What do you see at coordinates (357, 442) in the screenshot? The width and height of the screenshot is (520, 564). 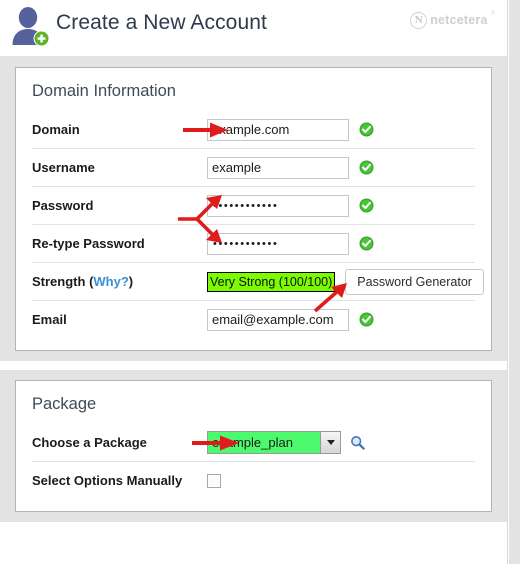 I see `magnifier-icon` at bounding box center [357, 442].